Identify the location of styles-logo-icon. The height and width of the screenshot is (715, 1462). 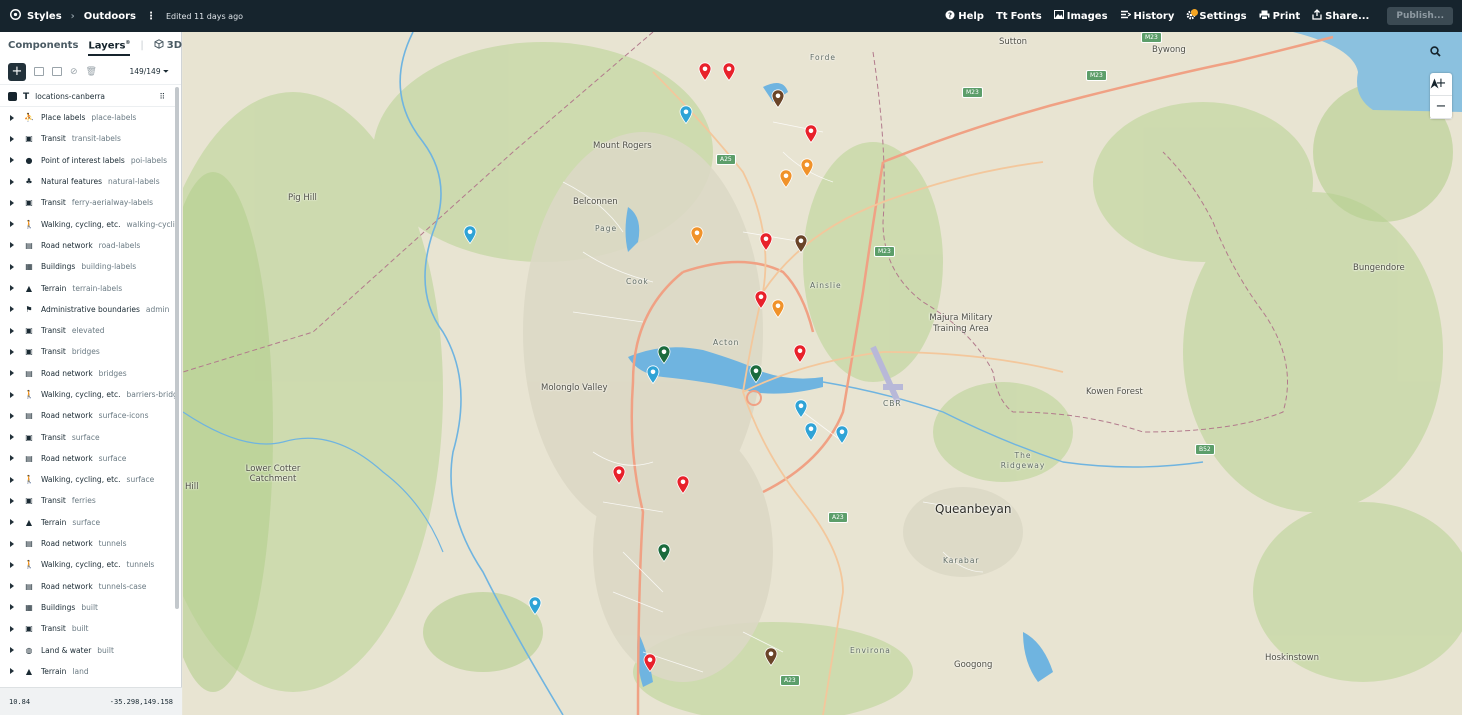
(15, 16).